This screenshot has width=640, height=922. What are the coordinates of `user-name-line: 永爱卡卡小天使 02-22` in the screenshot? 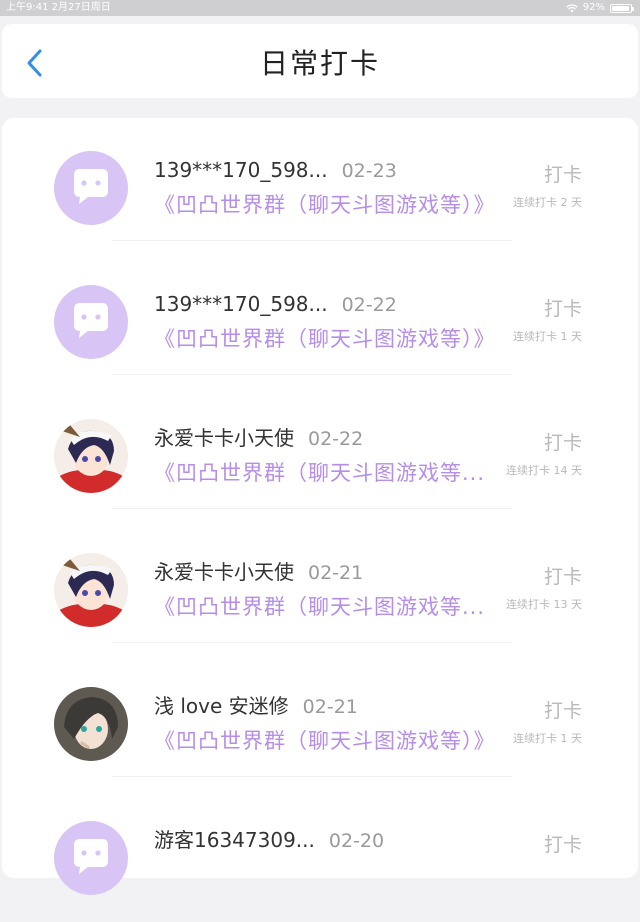 It's located at (258, 438).